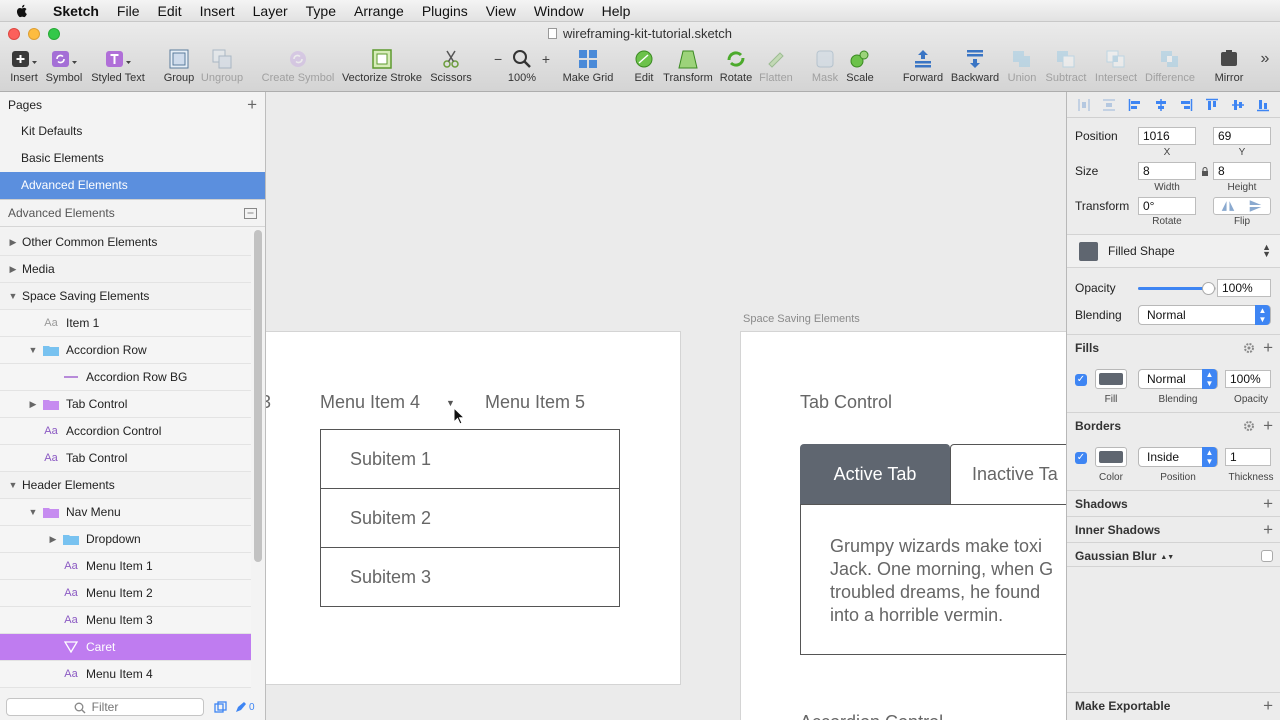 Image resolution: width=1280 pixels, height=720 pixels. Describe the element at coordinates (382, 69) in the screenshot. I see `vectorize-stroke-button: Vectorize Stroke` at that location.